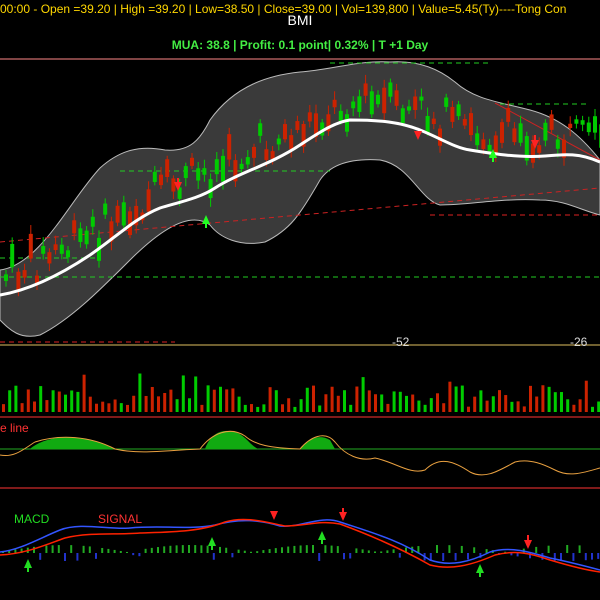  Describe the element at coordinates (14, 428) in the screenshot. I see `trend-panel-label: e line` at that location.